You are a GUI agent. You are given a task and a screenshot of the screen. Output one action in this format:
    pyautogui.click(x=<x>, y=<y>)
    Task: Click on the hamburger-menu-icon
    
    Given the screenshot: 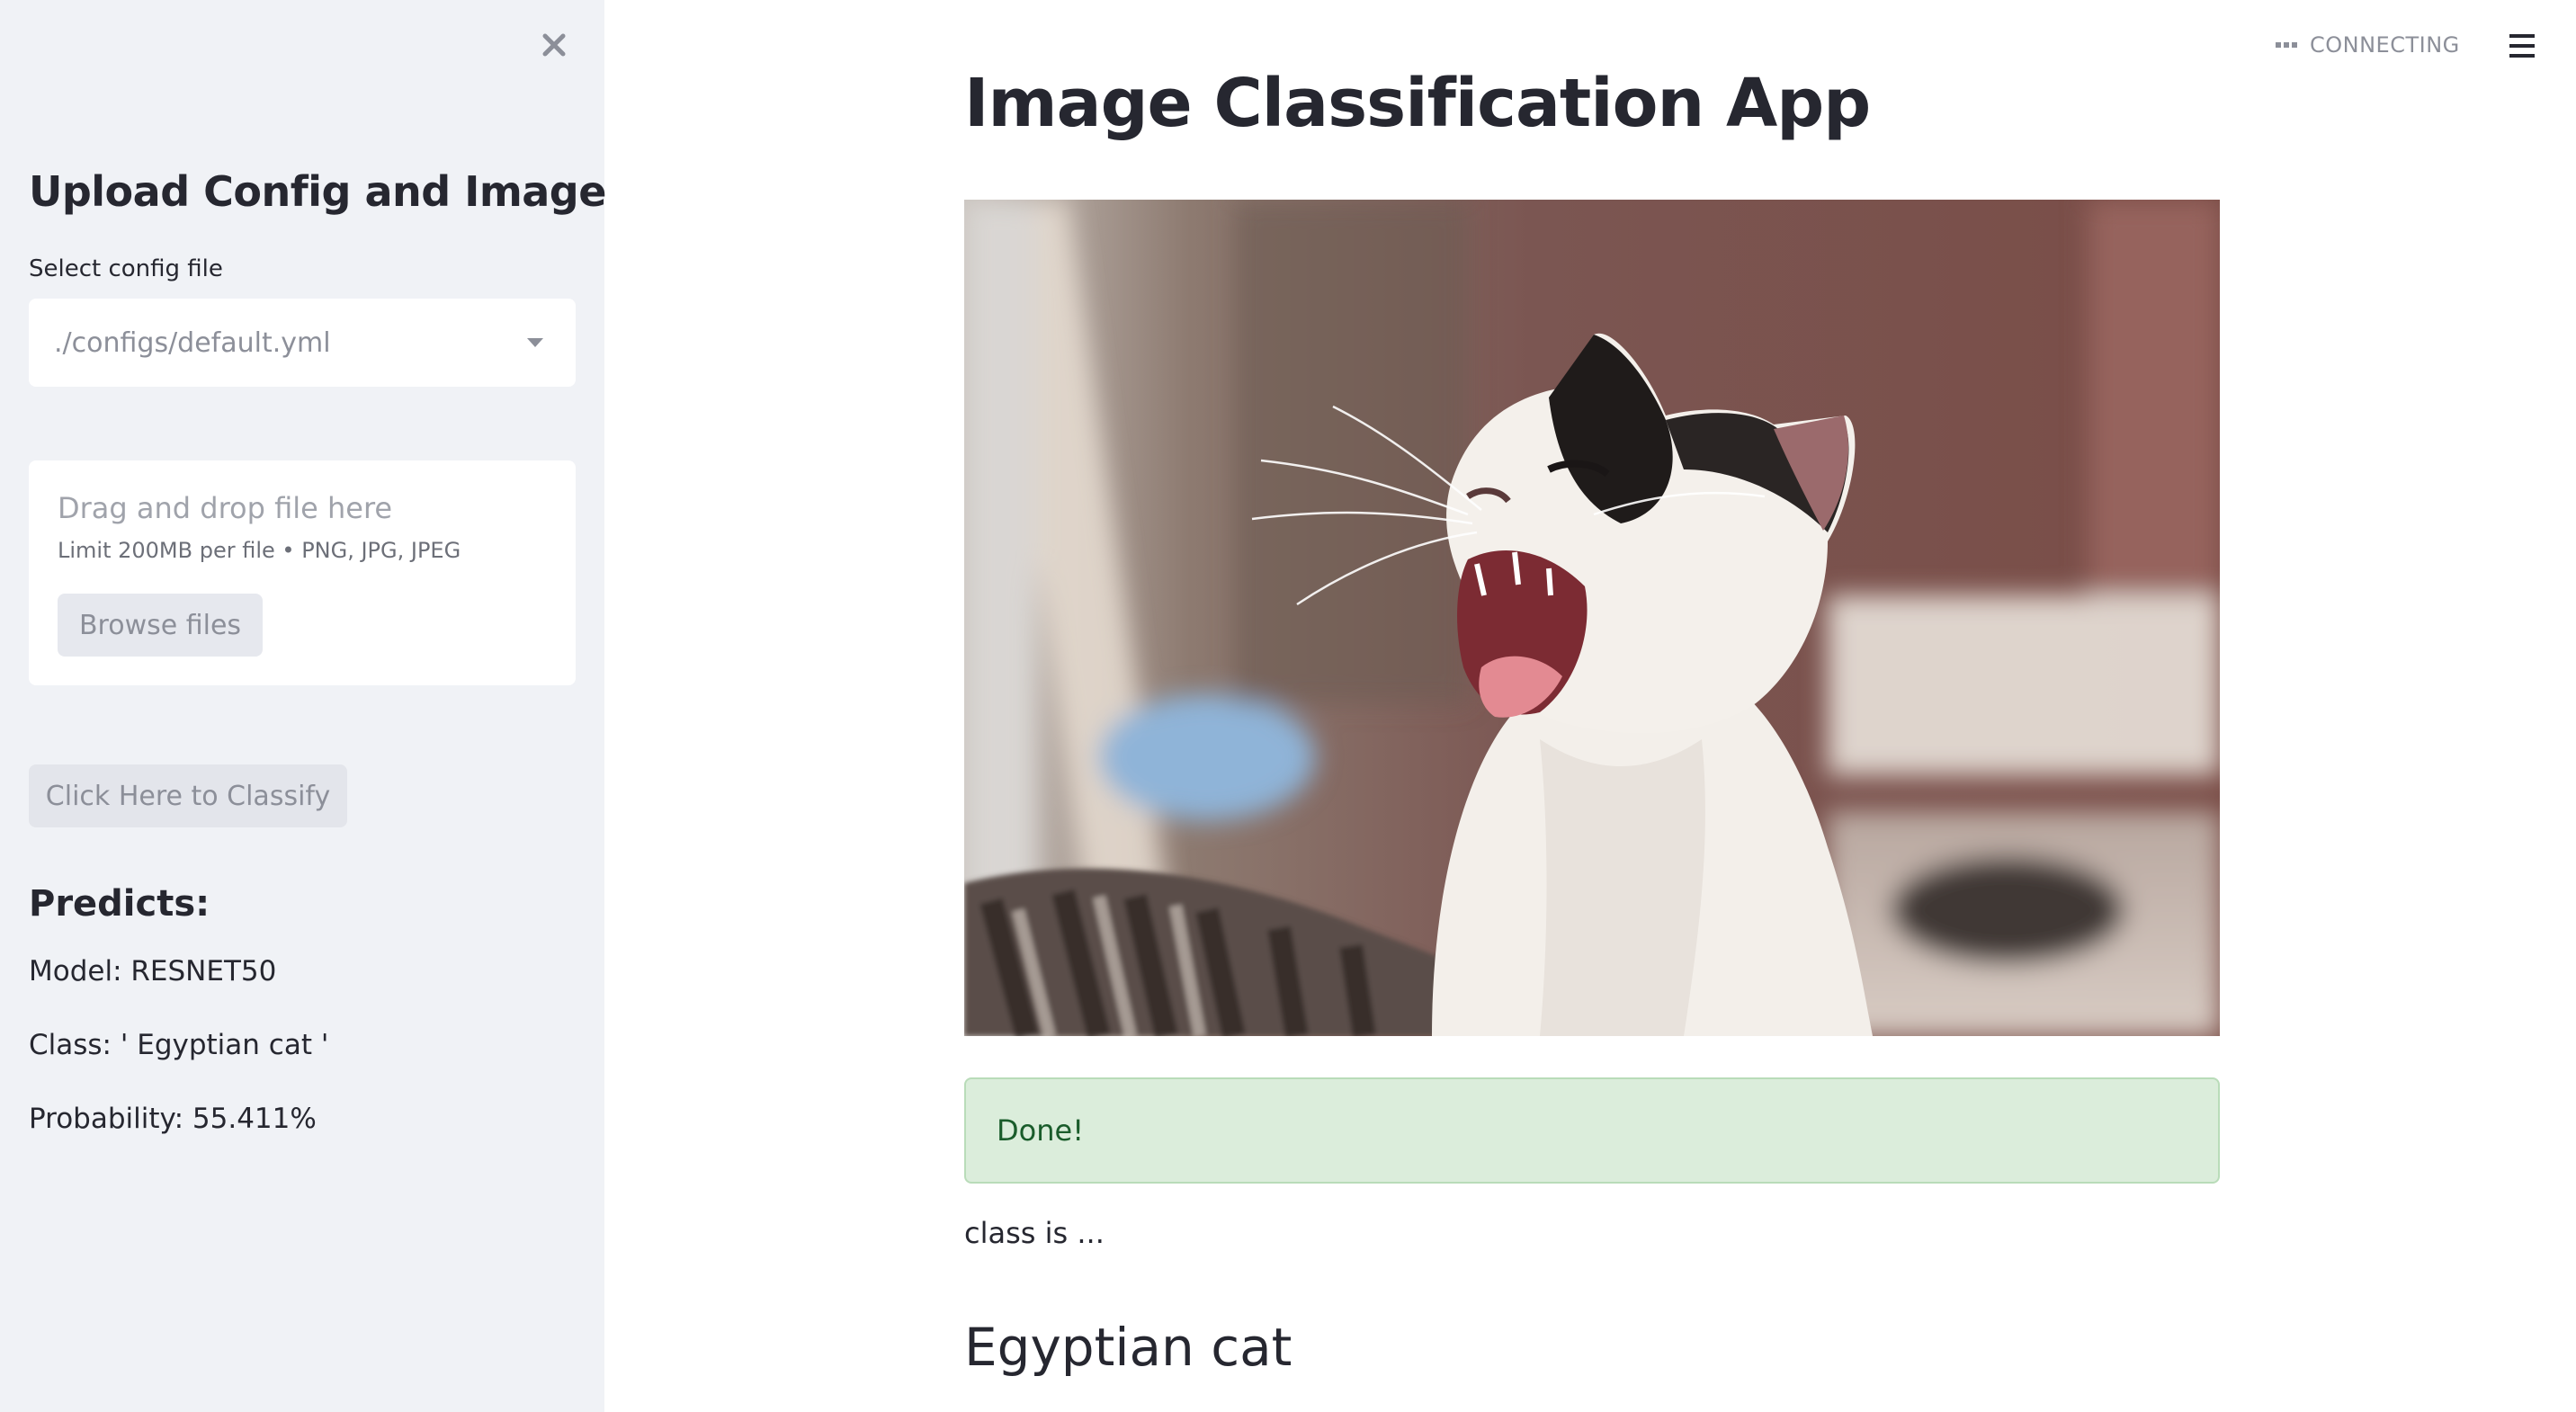 What is the action you would take?
    pyautogui.click(x=2522, y=46)
    